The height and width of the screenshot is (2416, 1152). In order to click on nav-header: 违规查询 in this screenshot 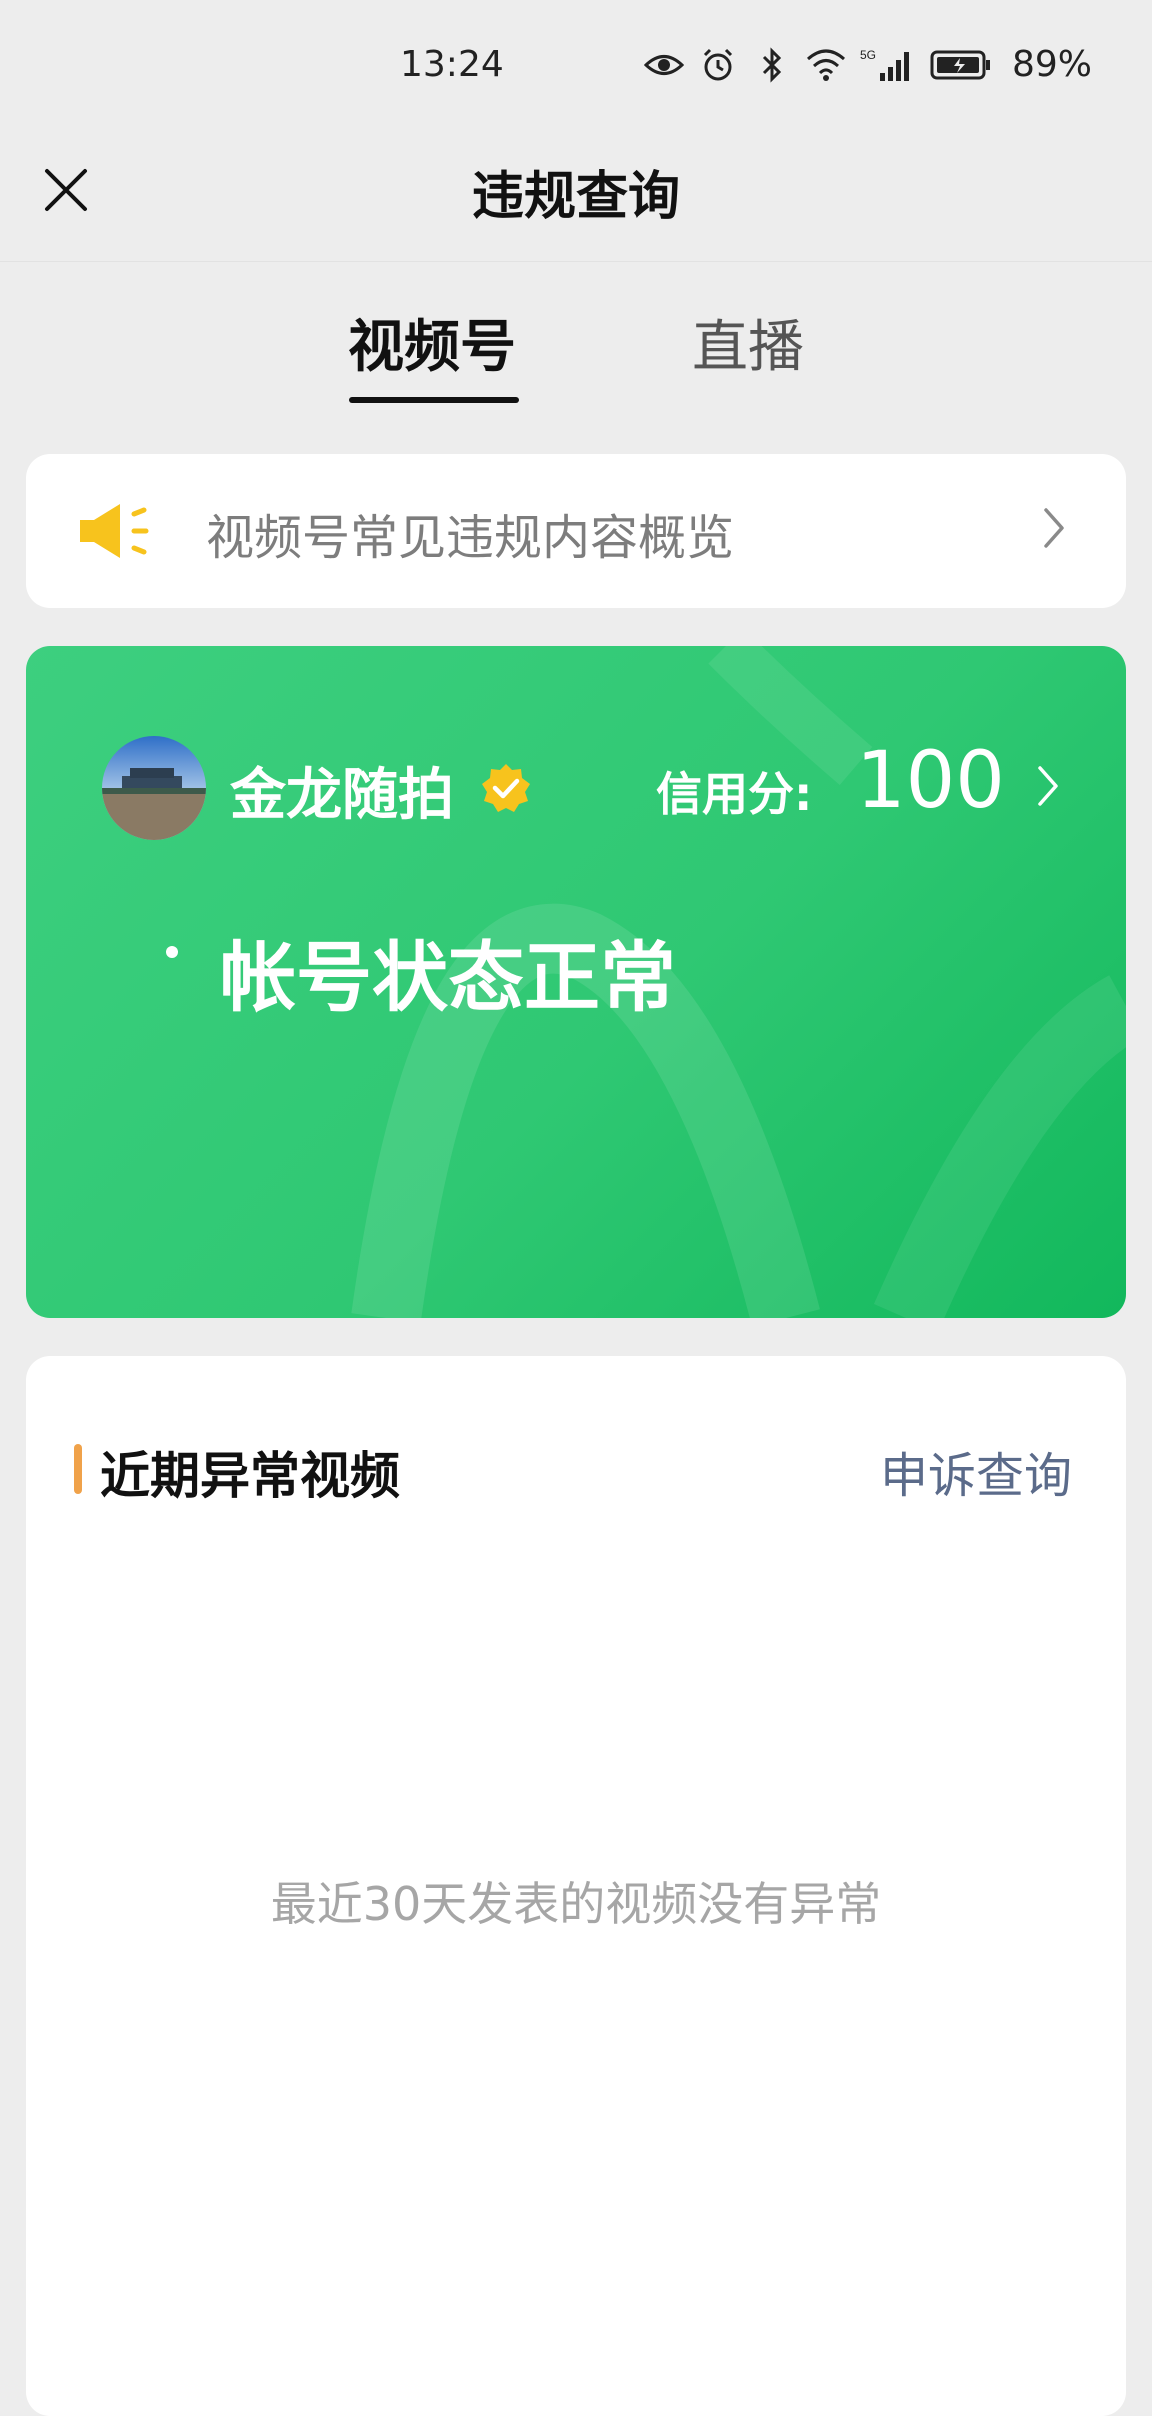, I will do `click(576, 199)`.